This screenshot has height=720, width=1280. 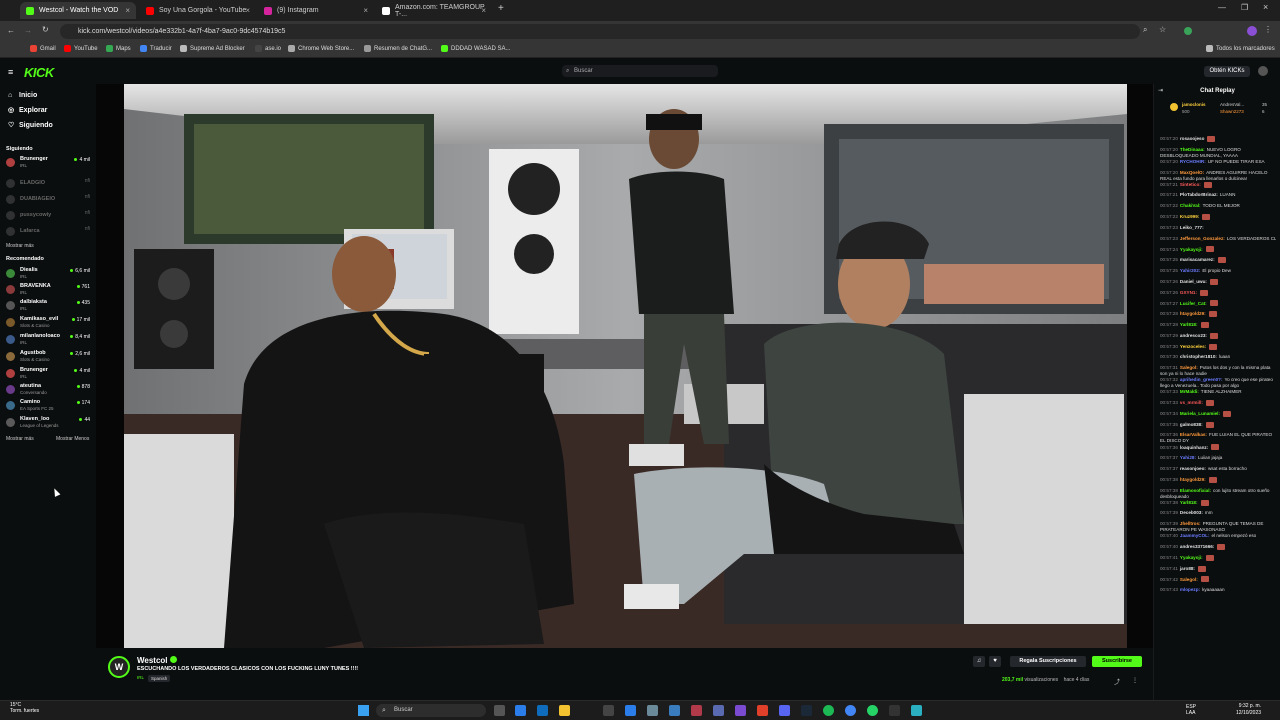 I want to click on chat-username: PloTabdorBrinaz:, so click(x=1199, y=194).